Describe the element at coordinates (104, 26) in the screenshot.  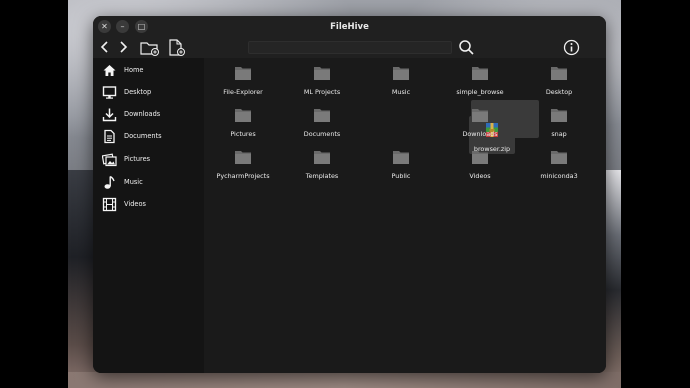
I see `close-button: ✕` at that location.